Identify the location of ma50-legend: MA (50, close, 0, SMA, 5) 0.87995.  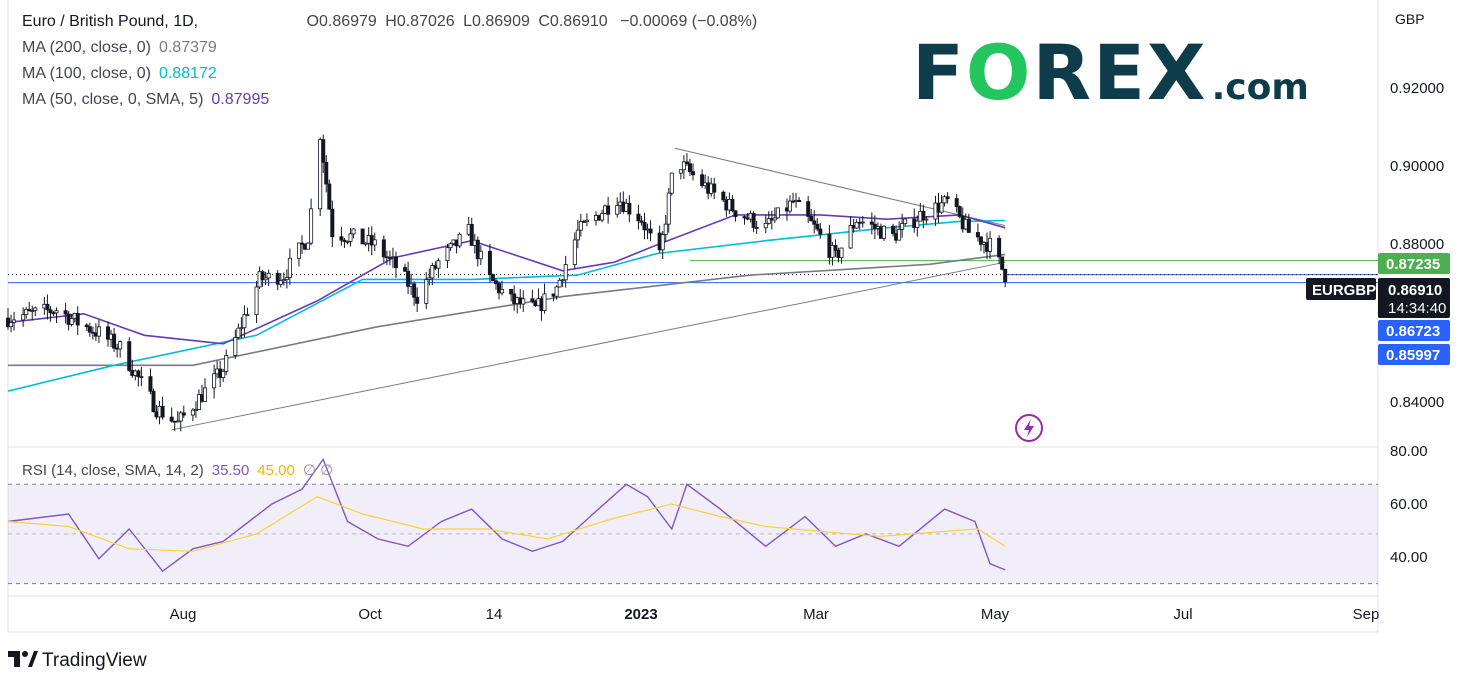
(145, 100).